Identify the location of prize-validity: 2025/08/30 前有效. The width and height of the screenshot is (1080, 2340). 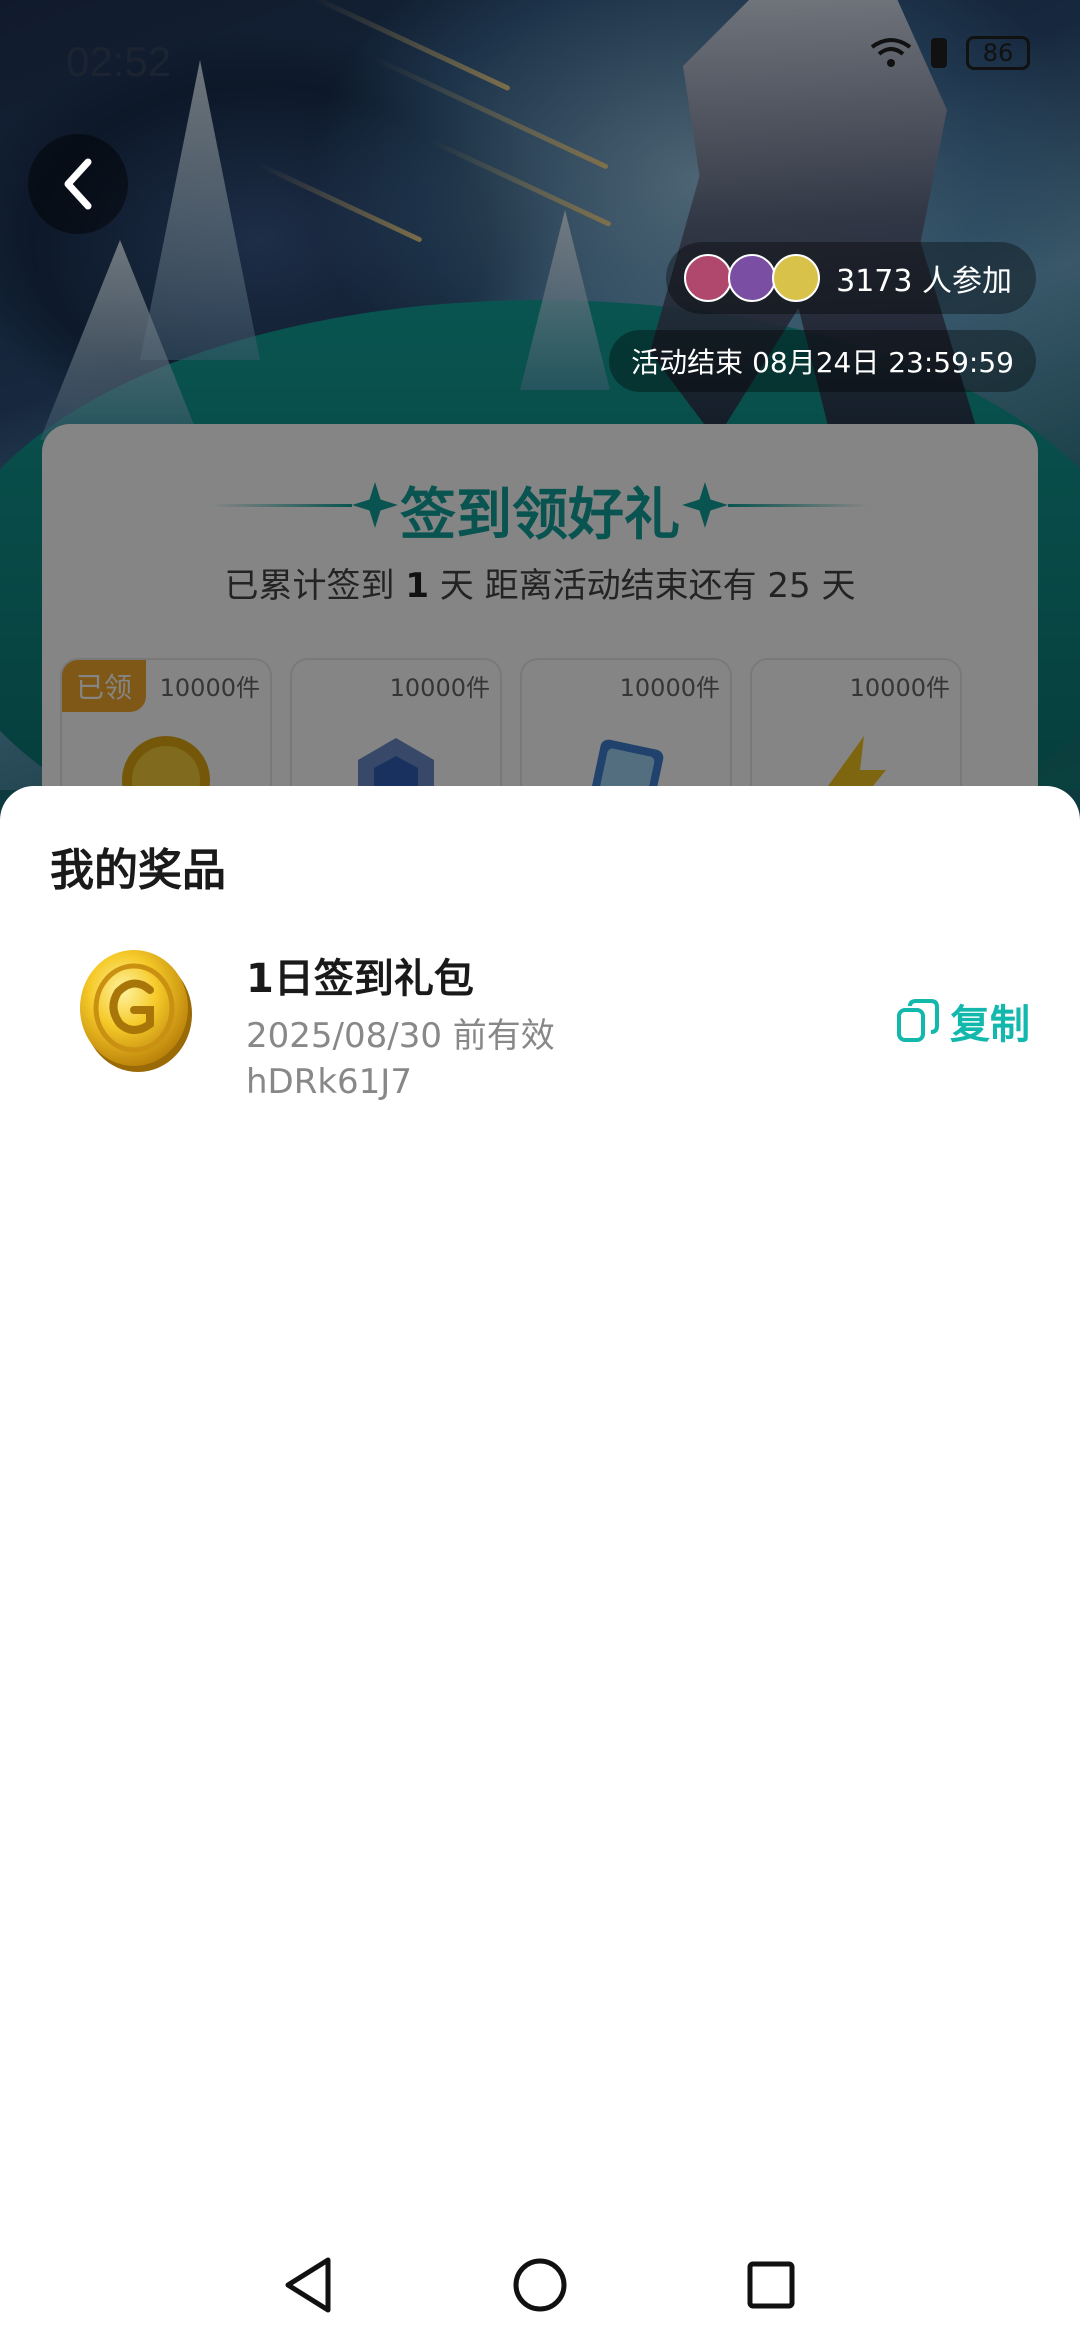
(400, 1036).